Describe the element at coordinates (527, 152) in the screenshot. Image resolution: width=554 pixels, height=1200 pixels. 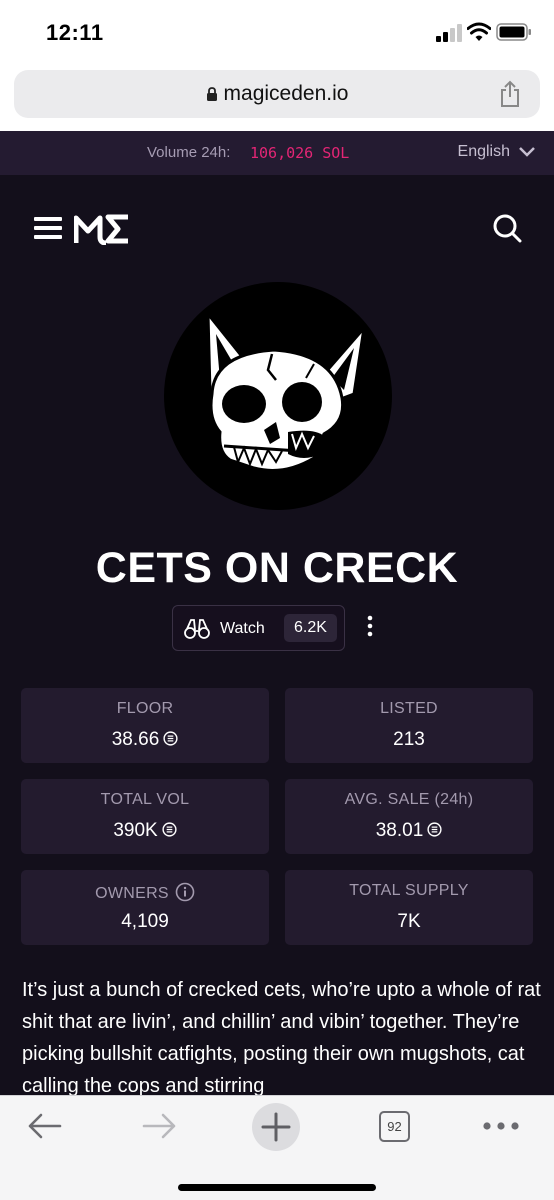
I see `chevron-down-icon` at that location.